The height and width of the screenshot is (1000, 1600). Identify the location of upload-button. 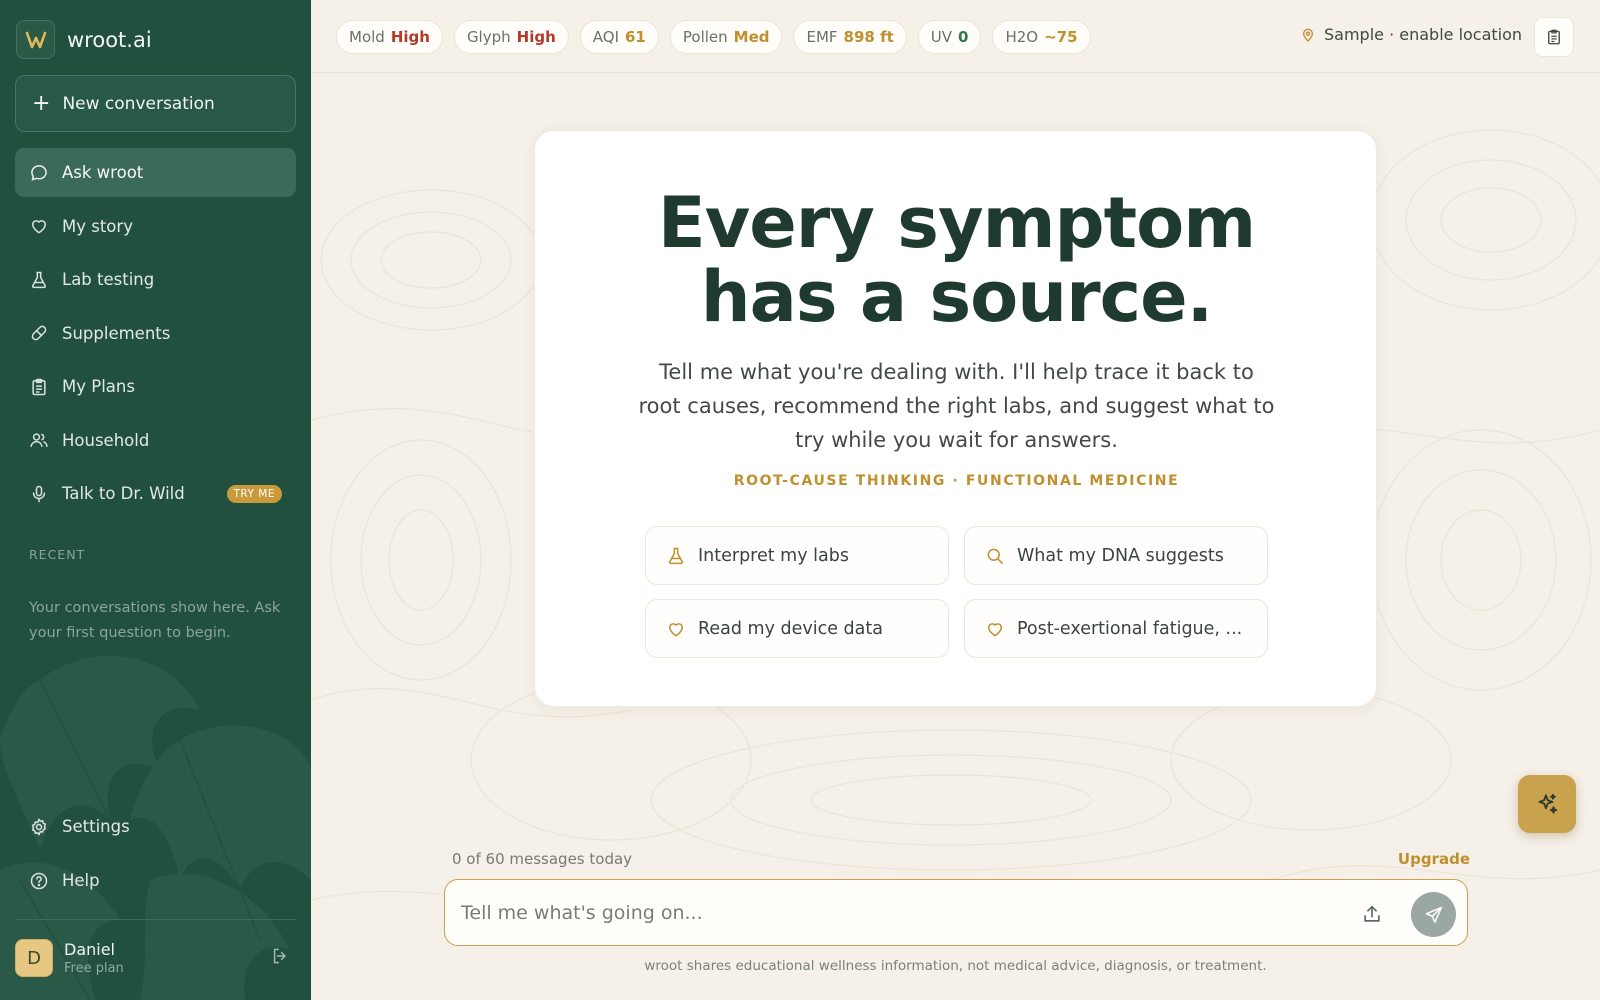
(1372, 914).